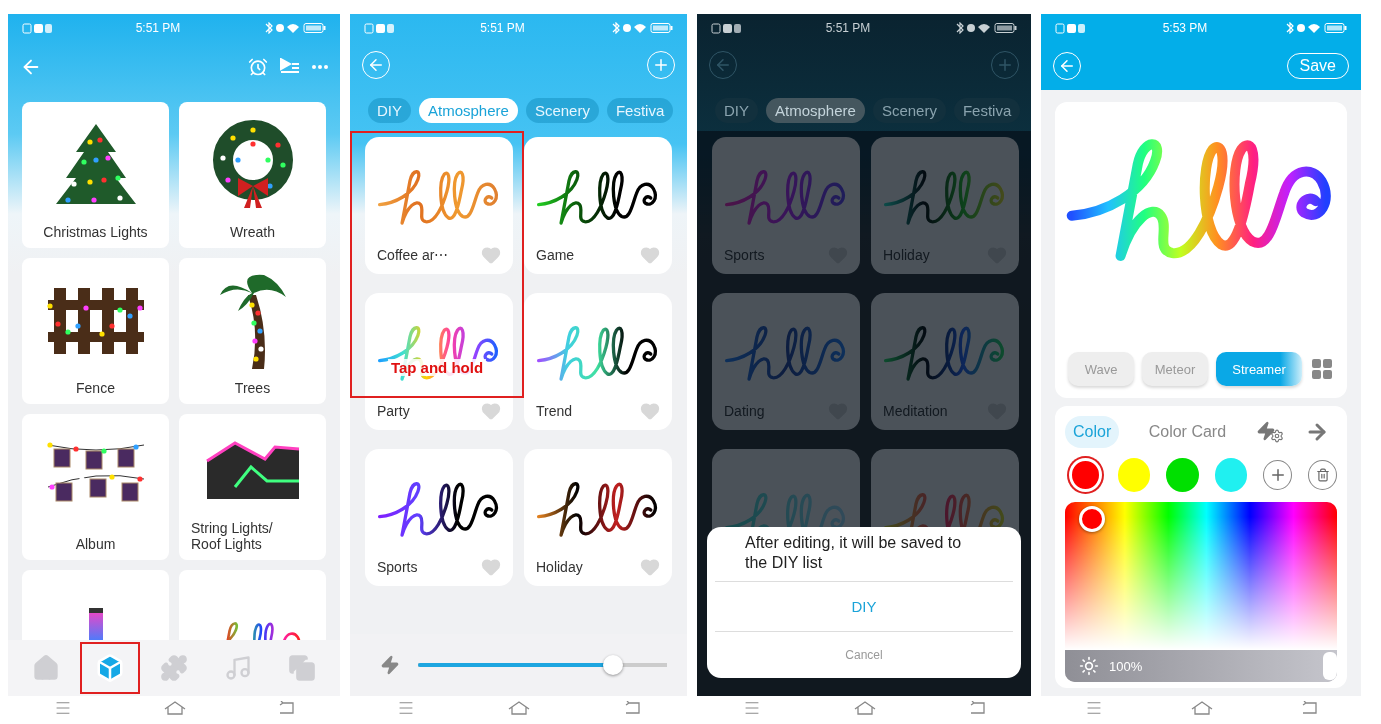 The width and height of the screenshot is (1381, 724). Describe the element at coordinates (437, 367) in the screenshot. I see `callout-text: Tap and hold` at that location.